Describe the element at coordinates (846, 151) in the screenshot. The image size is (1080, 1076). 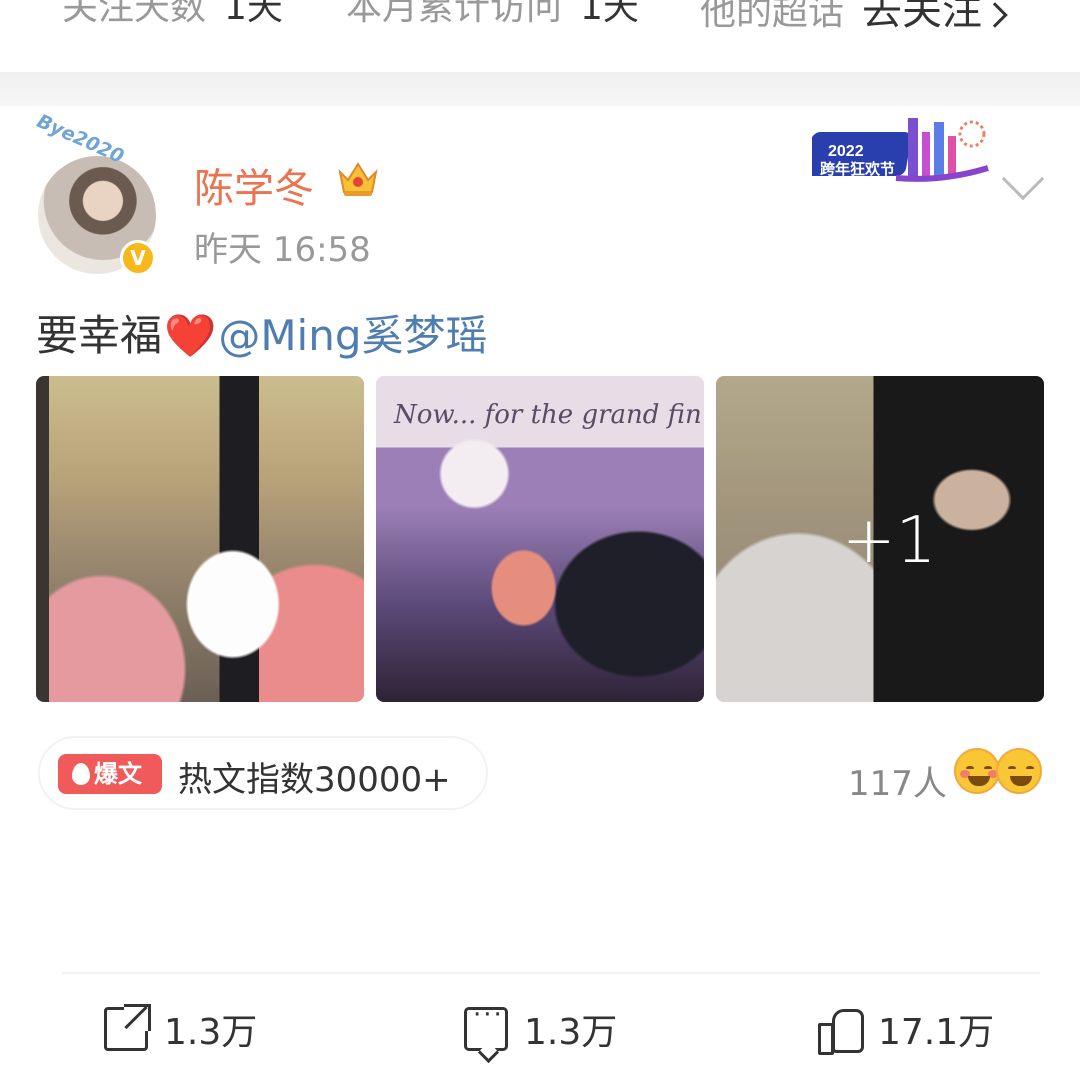
I see `svg-text: 2022` at that location.